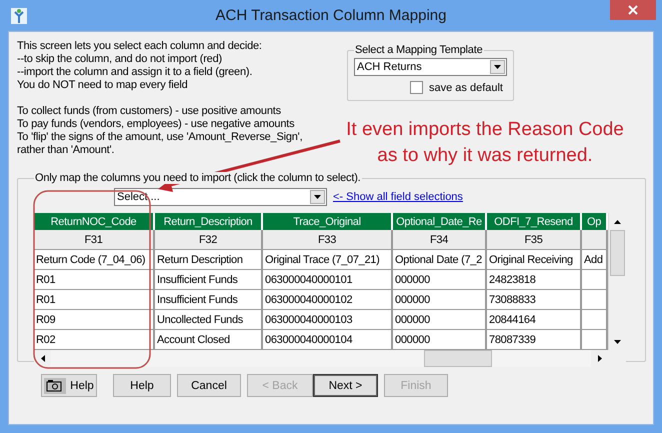  I want to click on field-cell: F34, so click(440, 240).